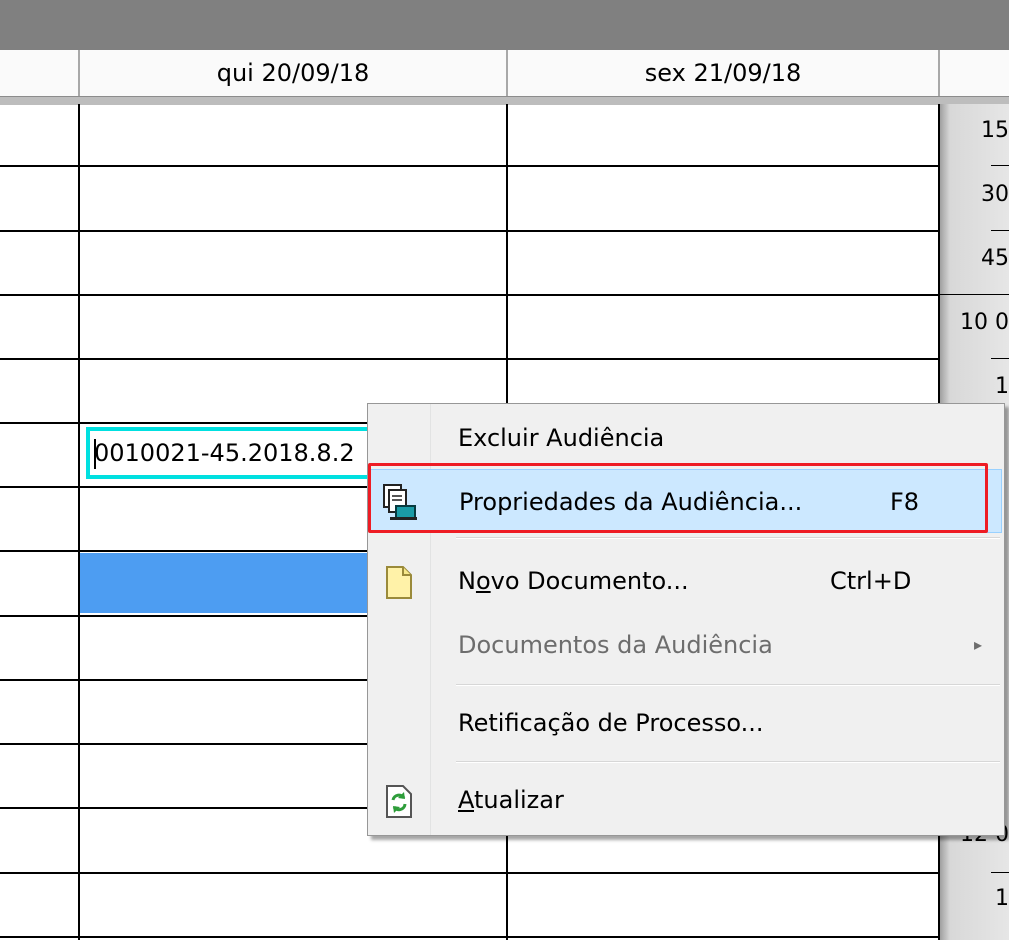 The height and width of the screenshot is (940, 1009). What do you see at coordinates (978, 644) in the screenshot?
I see `submenu-arrow-icon: ▸` at bounding box center [978, 644].